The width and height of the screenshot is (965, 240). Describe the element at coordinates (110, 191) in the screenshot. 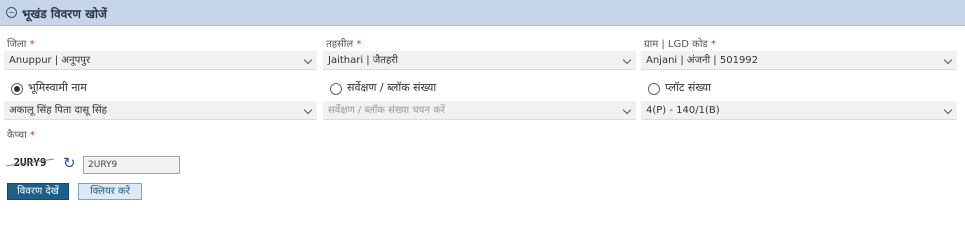

I see `clear-button: क्लियर करें` at that location.